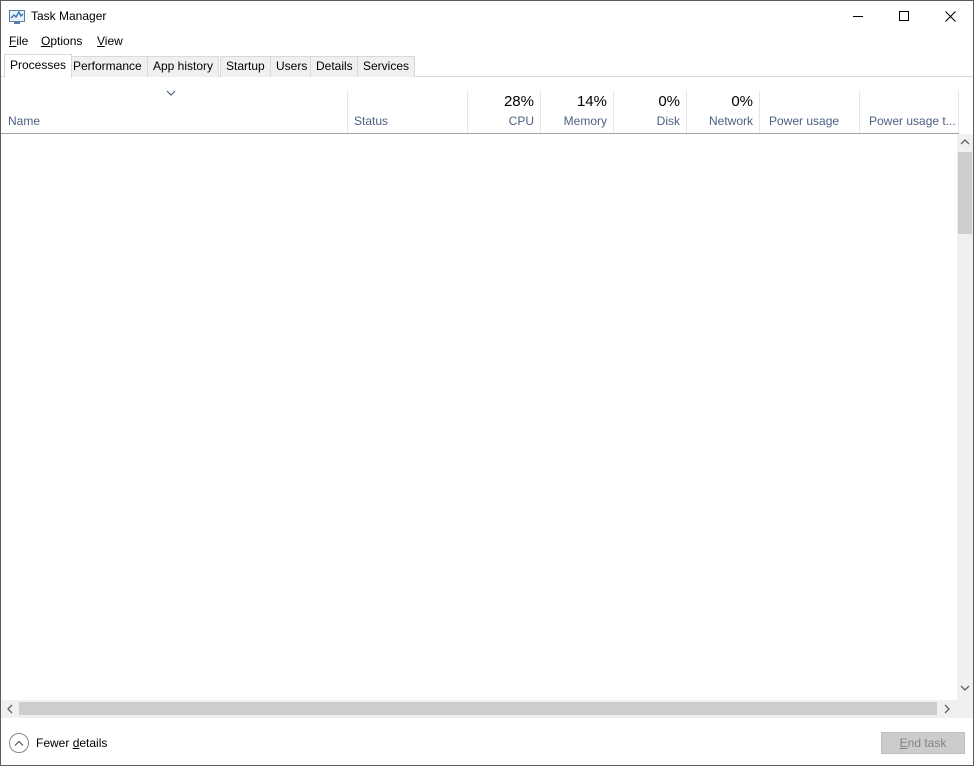 The height and width of the screenshot is (766, 974). What do you see at coordinates (101, 41) in the screenshot?
I see `menu-view-mnemonic: V` at bounding box center [101, 41].